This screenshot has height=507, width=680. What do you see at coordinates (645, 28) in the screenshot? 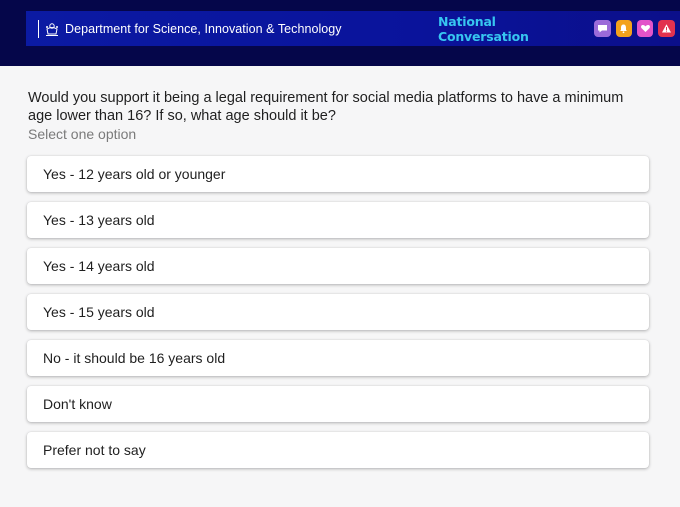
I see `heart-icon` at bounding box center [645, 28].